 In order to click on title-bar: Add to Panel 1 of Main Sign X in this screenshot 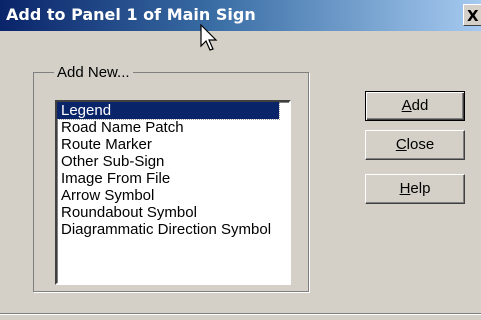, I will do `click(240, 15)`.